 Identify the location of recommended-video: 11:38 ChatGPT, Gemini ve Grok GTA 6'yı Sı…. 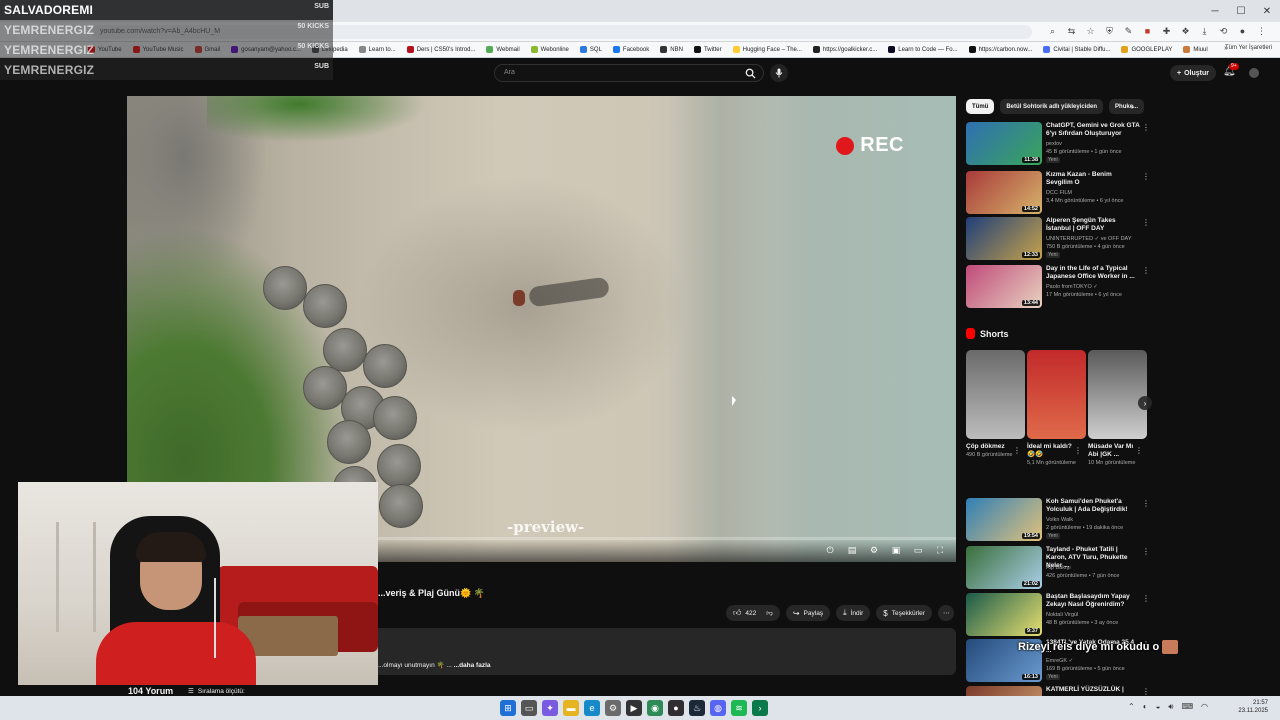
(1058, 144).